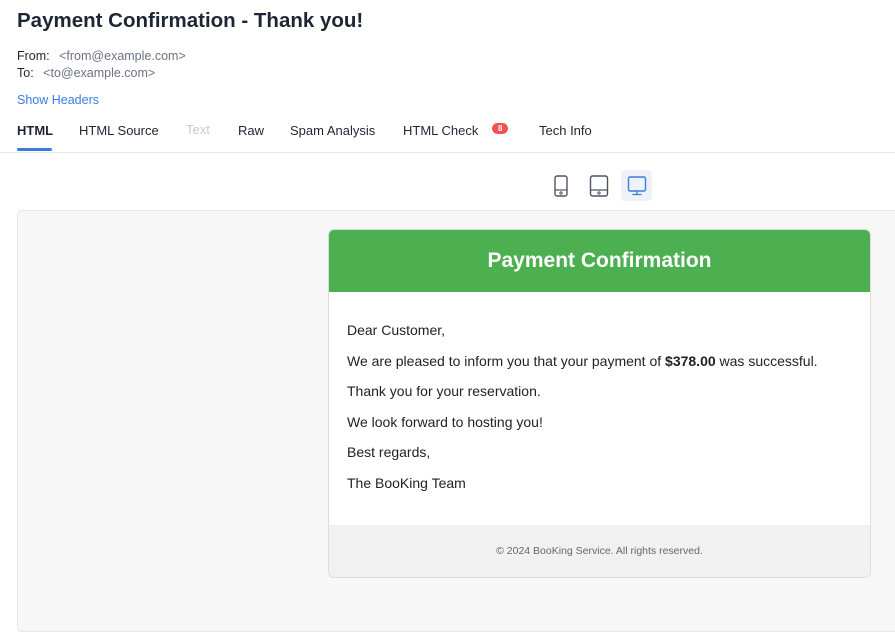  I want to click on tablet-view-button, so click(598, 185).